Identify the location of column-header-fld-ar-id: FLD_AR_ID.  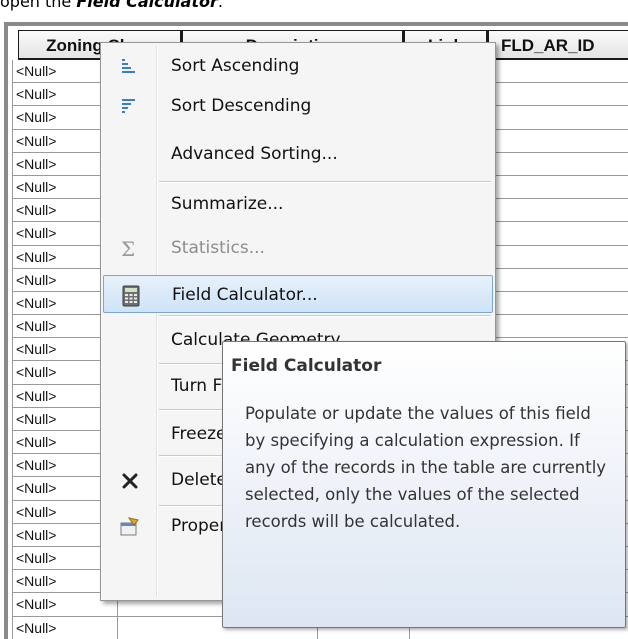
(558, 45).